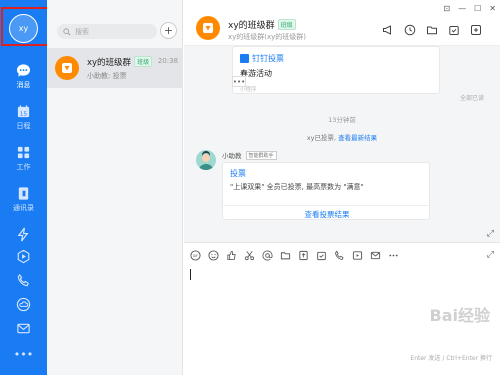 The height and width of the screenshot is (375, 500). I want to click on watermark-logo: Bai经验, so click(459, 315).